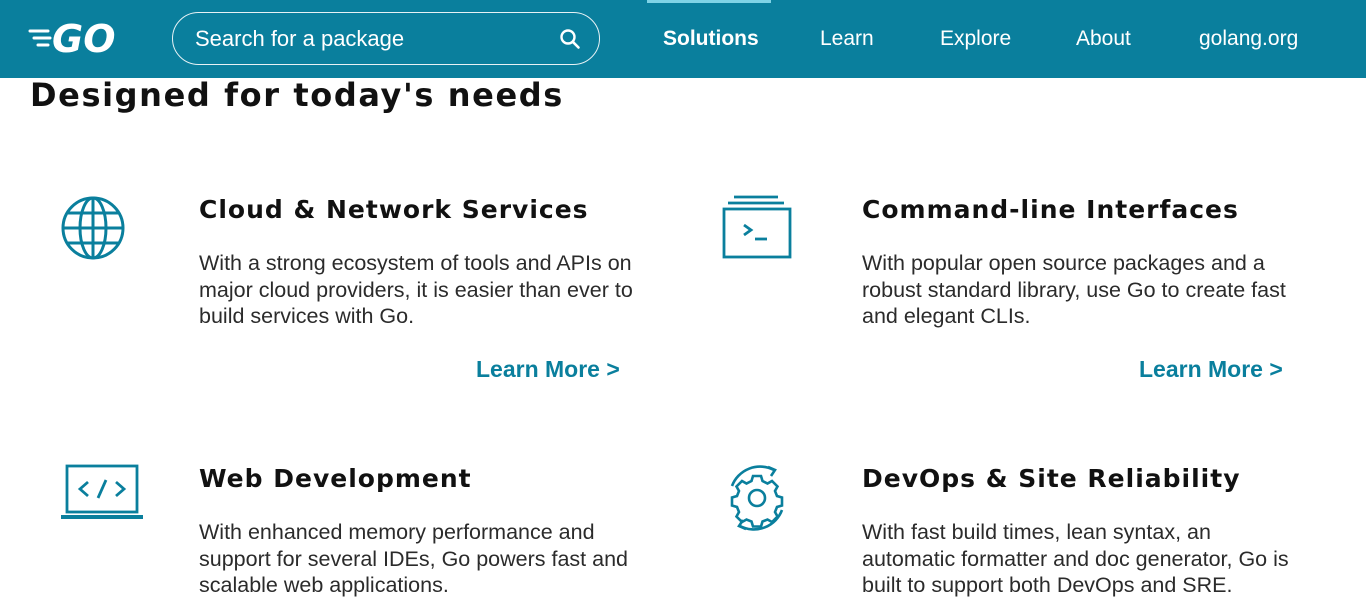 The height and width of the screenshot is (616, 1366). Describe the element at coordinates (84, 38) in the screenshot. I see `logo-text: GO` at that location.